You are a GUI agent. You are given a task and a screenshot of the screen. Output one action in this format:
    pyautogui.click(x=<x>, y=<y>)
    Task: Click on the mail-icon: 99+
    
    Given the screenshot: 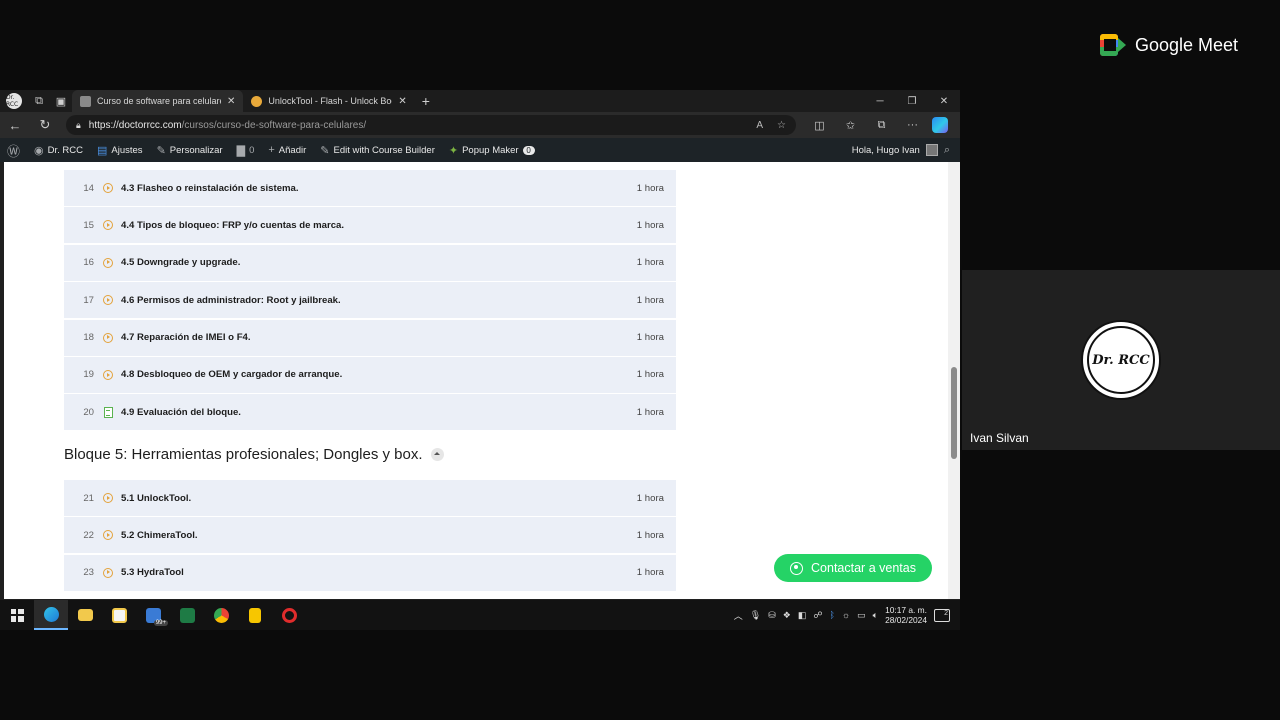 What is the action you would take?
    pyautogui.click(x=153, y=615)
    